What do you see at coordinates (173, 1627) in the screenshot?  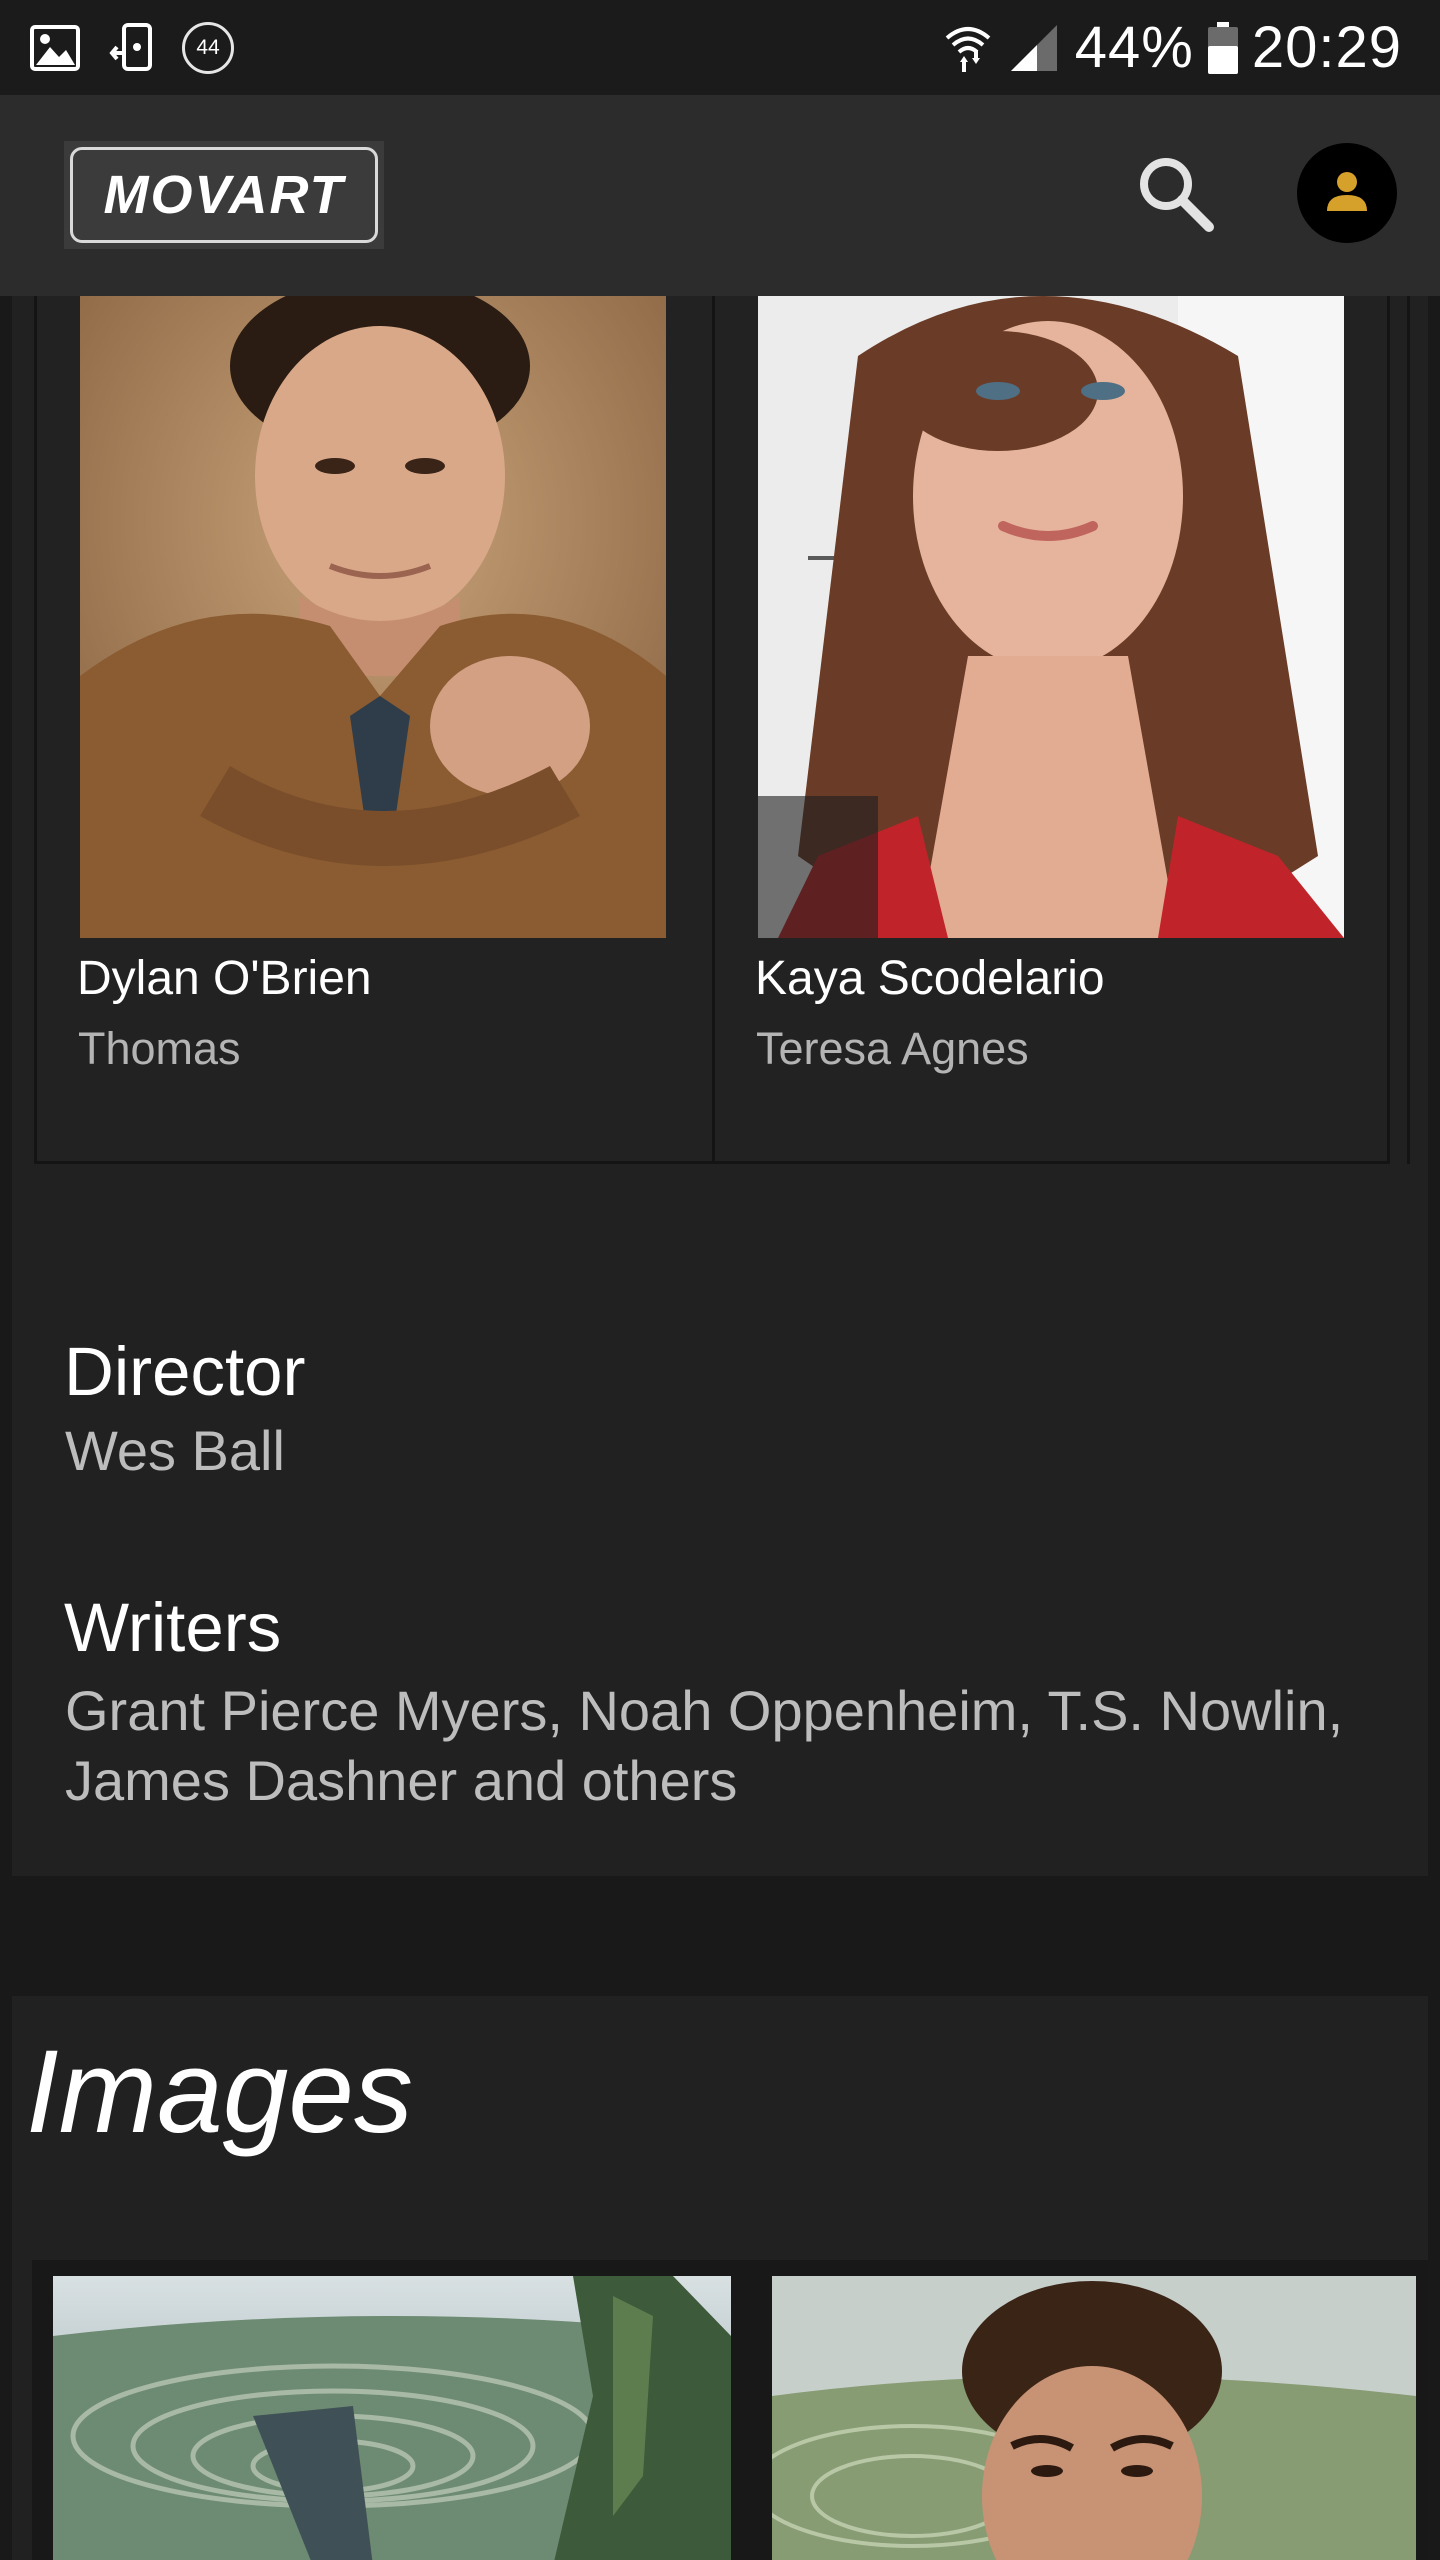 I see `writers-heading: Writers` at bounding box center [173, 1627].